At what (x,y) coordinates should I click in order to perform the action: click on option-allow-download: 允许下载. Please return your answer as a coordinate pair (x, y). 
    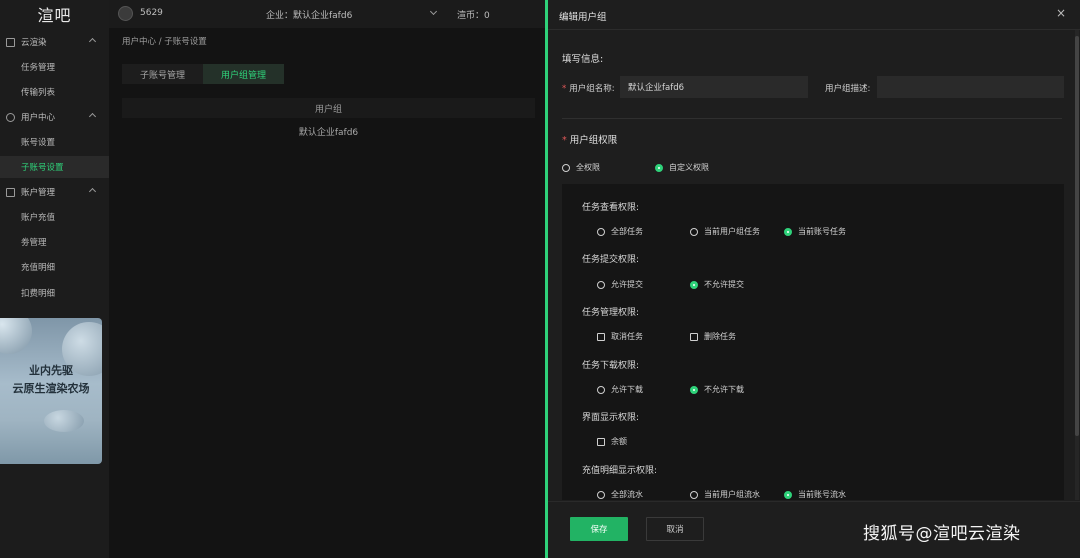
    Looking at the image, I should click on (620, 389).